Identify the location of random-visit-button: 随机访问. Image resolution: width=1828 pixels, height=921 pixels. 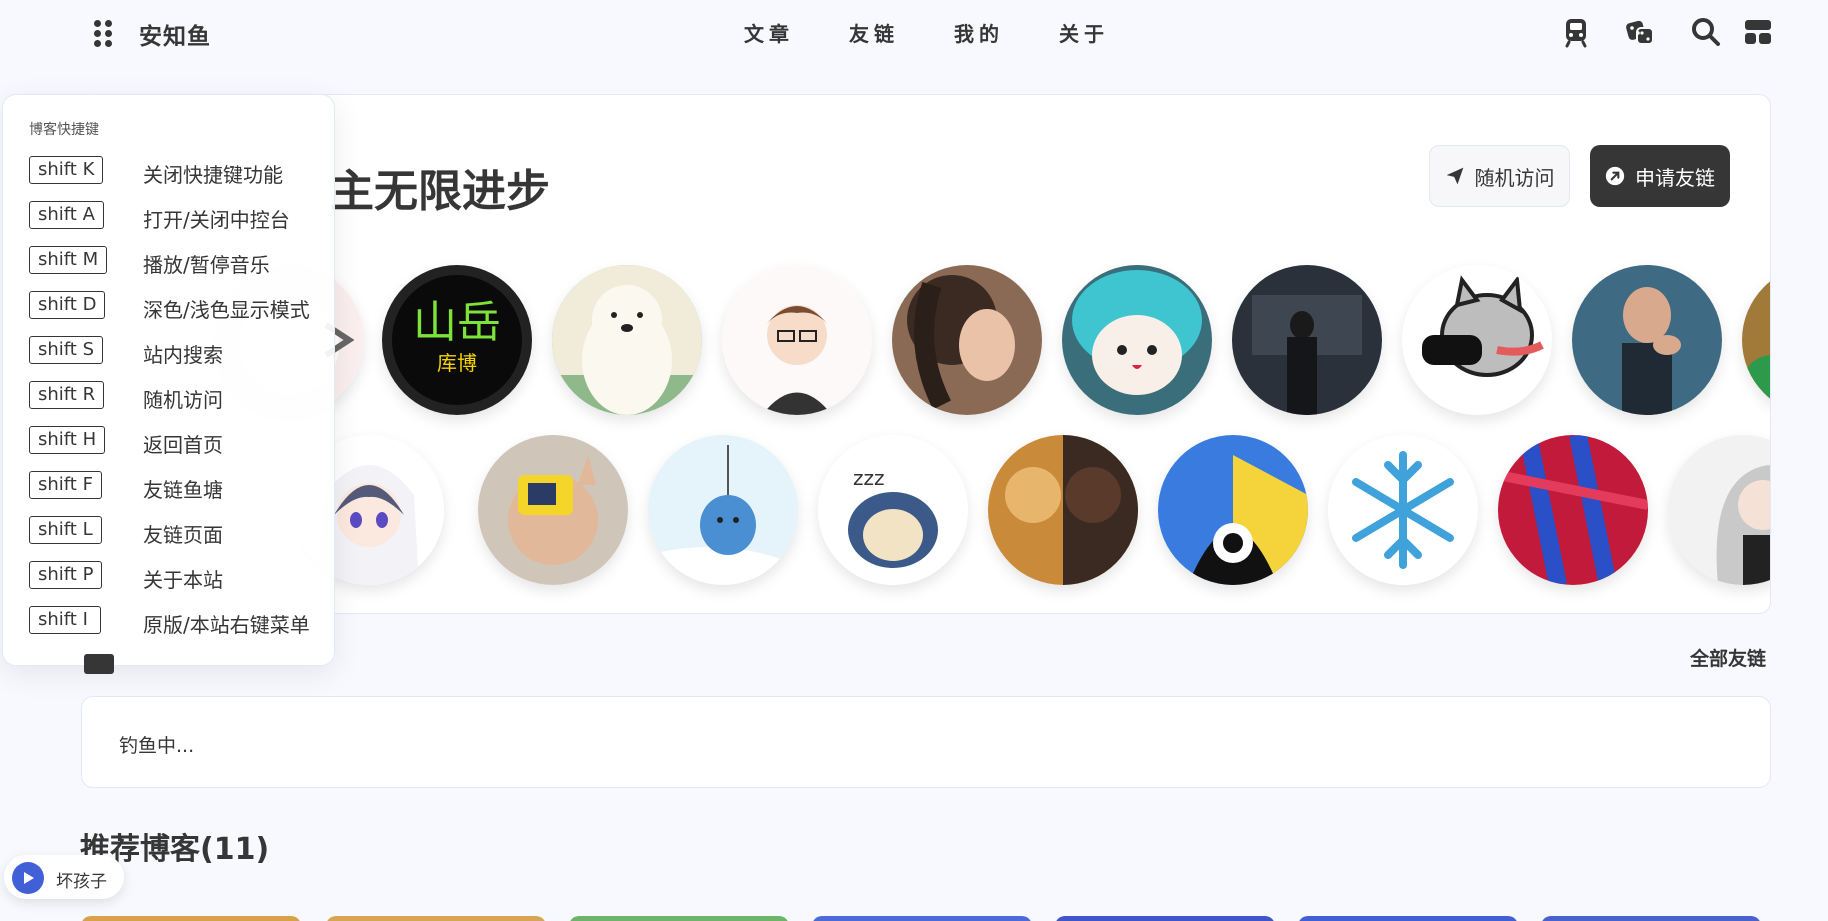
(1499, 176).